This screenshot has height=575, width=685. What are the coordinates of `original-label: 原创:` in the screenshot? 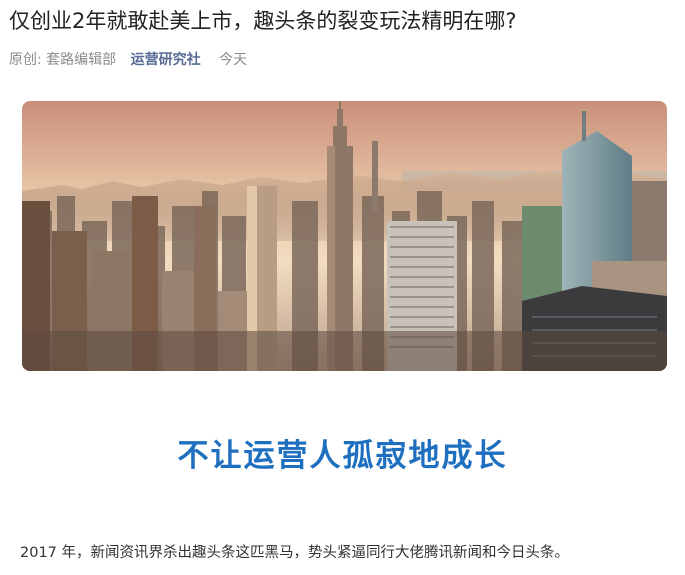 It's located at (25, 60).